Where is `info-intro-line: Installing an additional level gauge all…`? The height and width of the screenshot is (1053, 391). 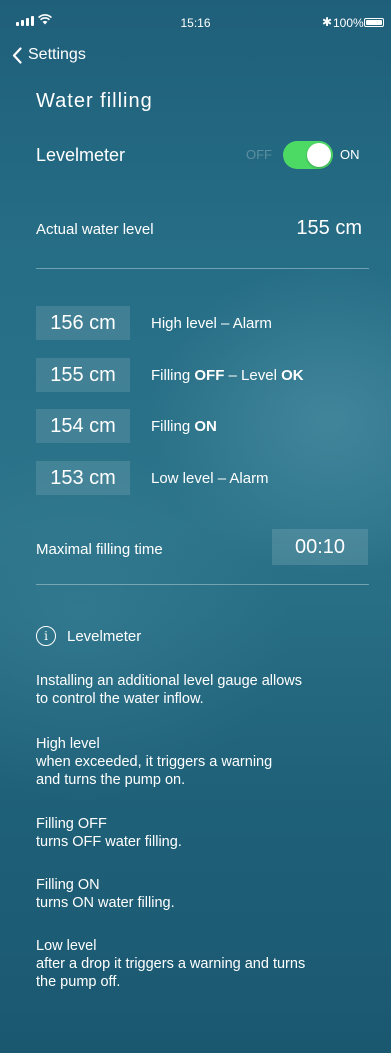
info-intro-line: Installing an additional level gauge all… is located at coordinates (169, 681).